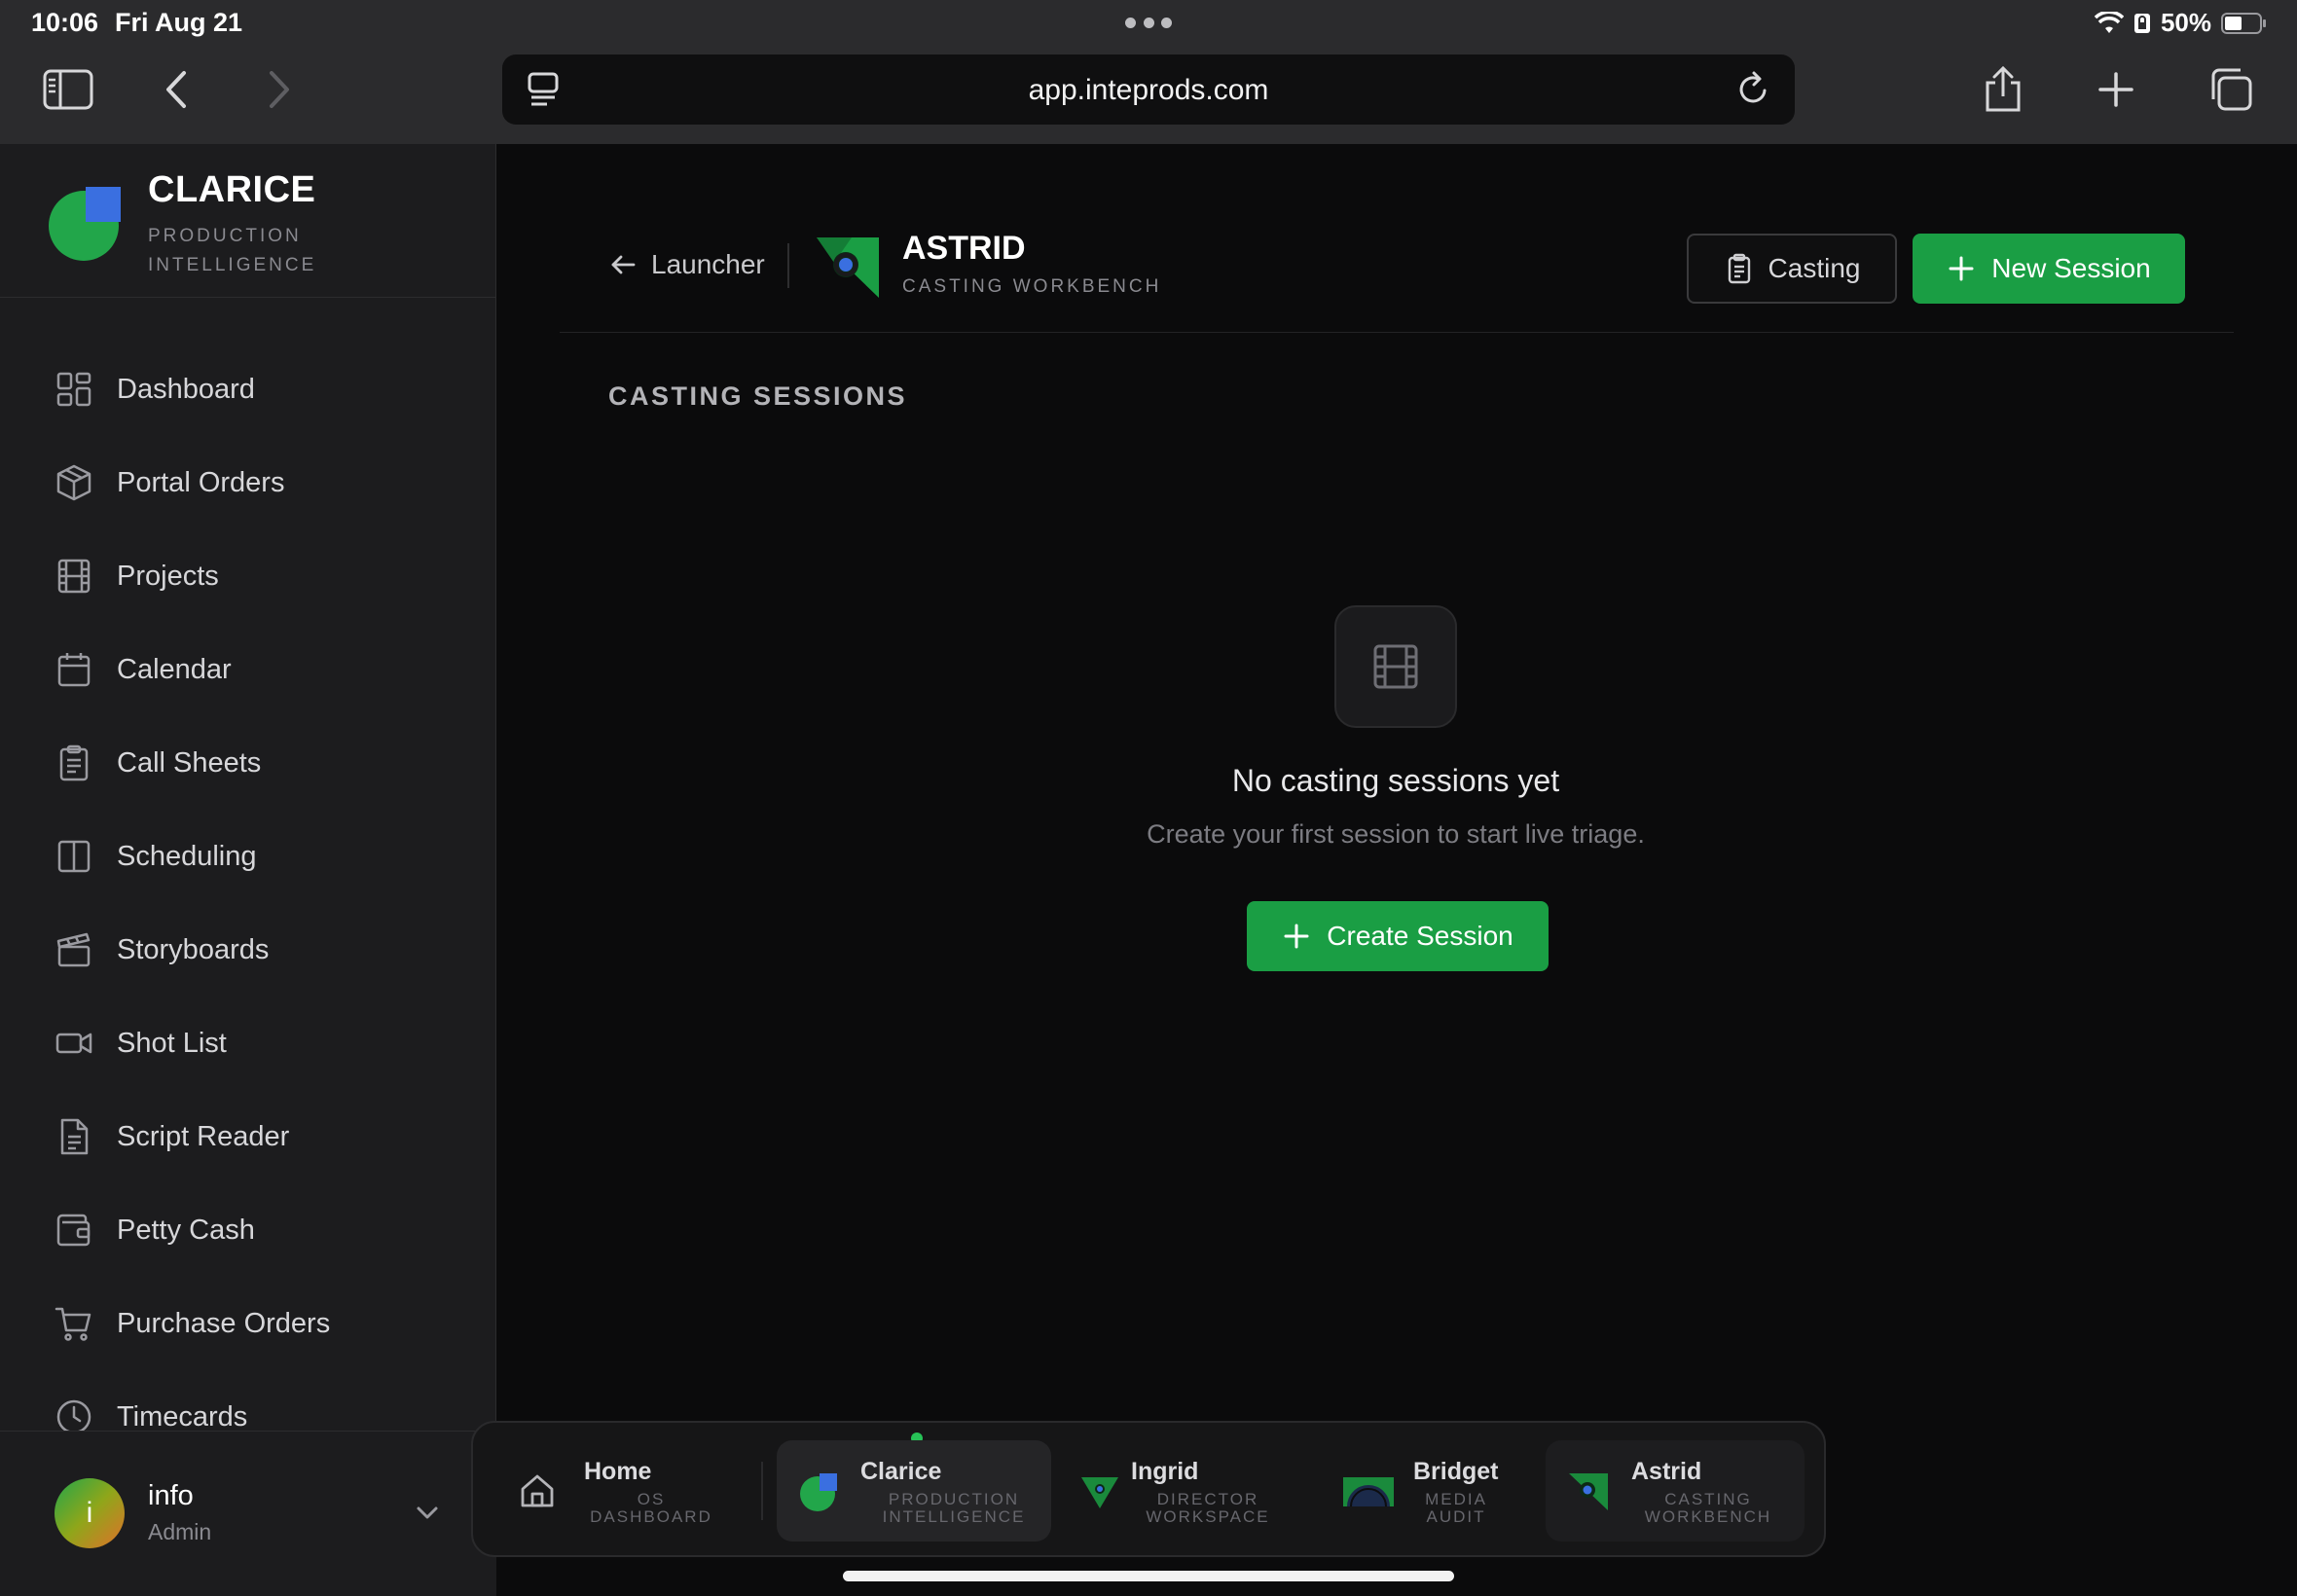 This screenshot has height=1596, width=2297. What do you see at coordinates (90, 1513) in the screenshot?
I see `avatar: i` at bounding box center [90, 1513].